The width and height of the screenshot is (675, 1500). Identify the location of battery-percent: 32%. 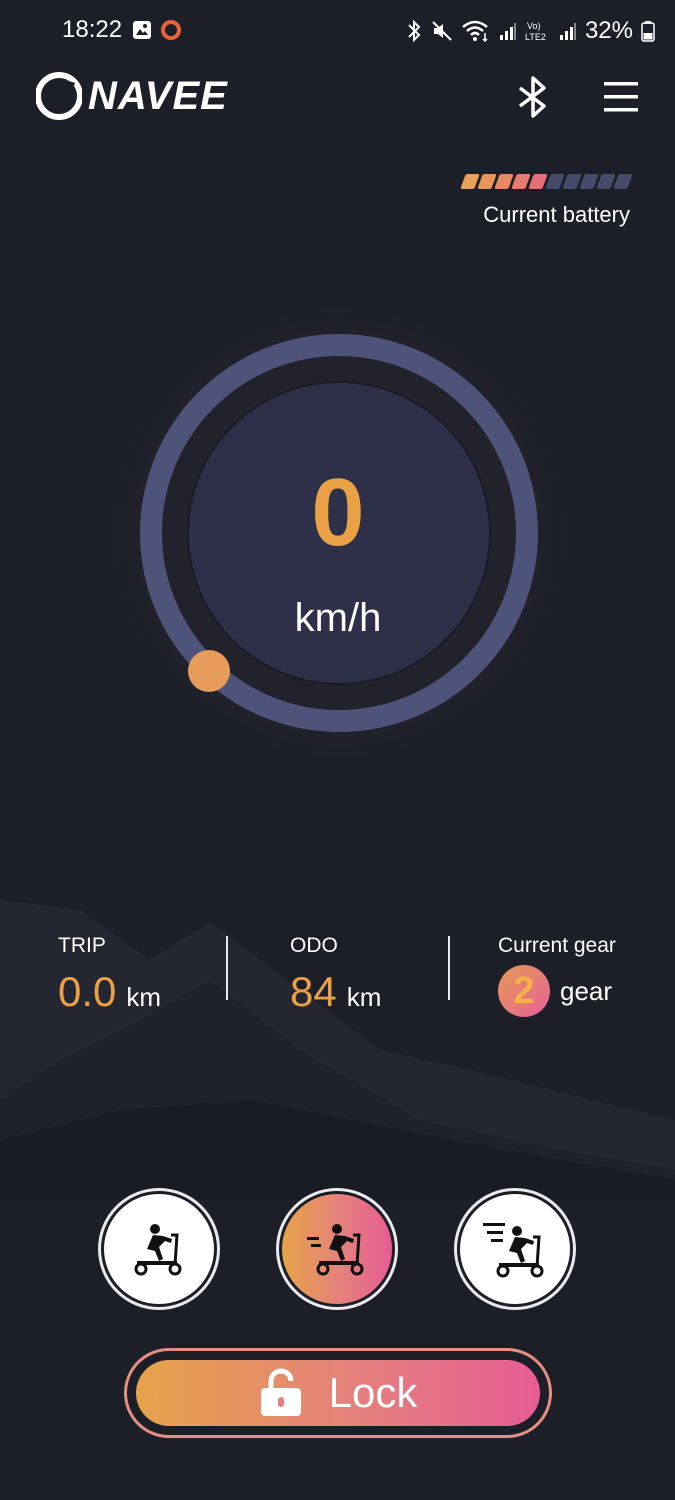
(608, 30).